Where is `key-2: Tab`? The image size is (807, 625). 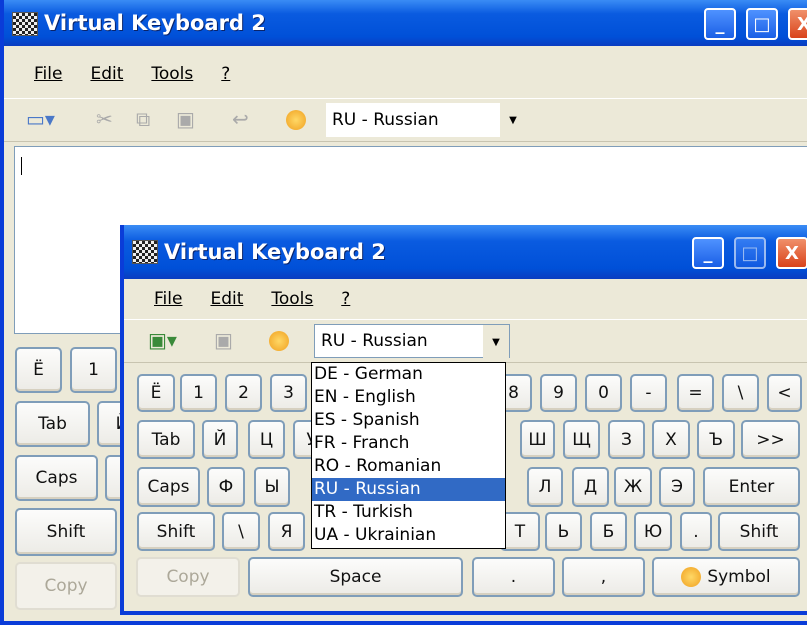 key-2: Tab is located at coordinates (52, 424).